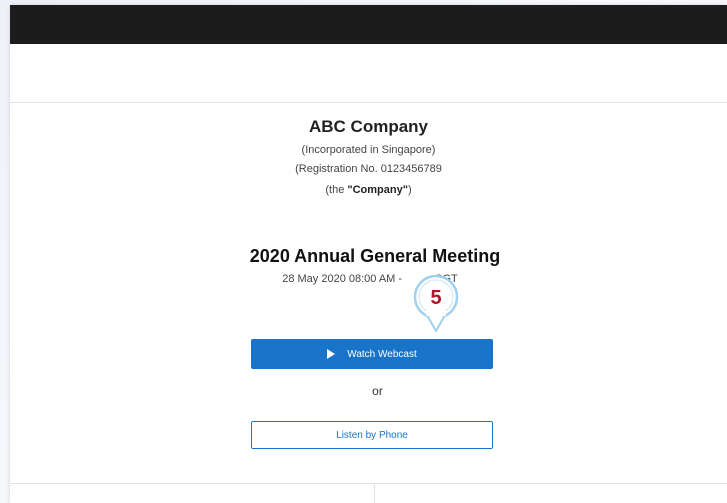 The width and height of the screenshot is (727, 503). What do you see at coordinates (368, 483) in the screenshot?
I see `bottom-divider` at bounding box center [368, 483].